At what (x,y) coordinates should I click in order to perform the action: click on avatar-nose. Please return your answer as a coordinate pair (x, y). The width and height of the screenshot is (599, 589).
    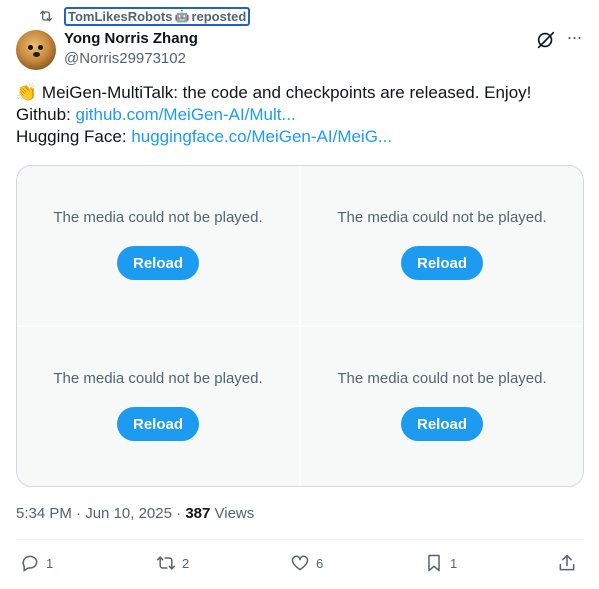
    Looking at the image, I should click on (36, 54).